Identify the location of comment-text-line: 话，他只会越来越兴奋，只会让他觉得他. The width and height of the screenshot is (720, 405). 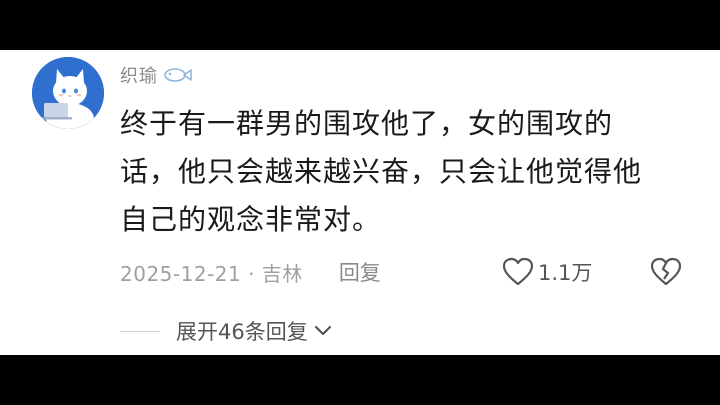
(381, 171).